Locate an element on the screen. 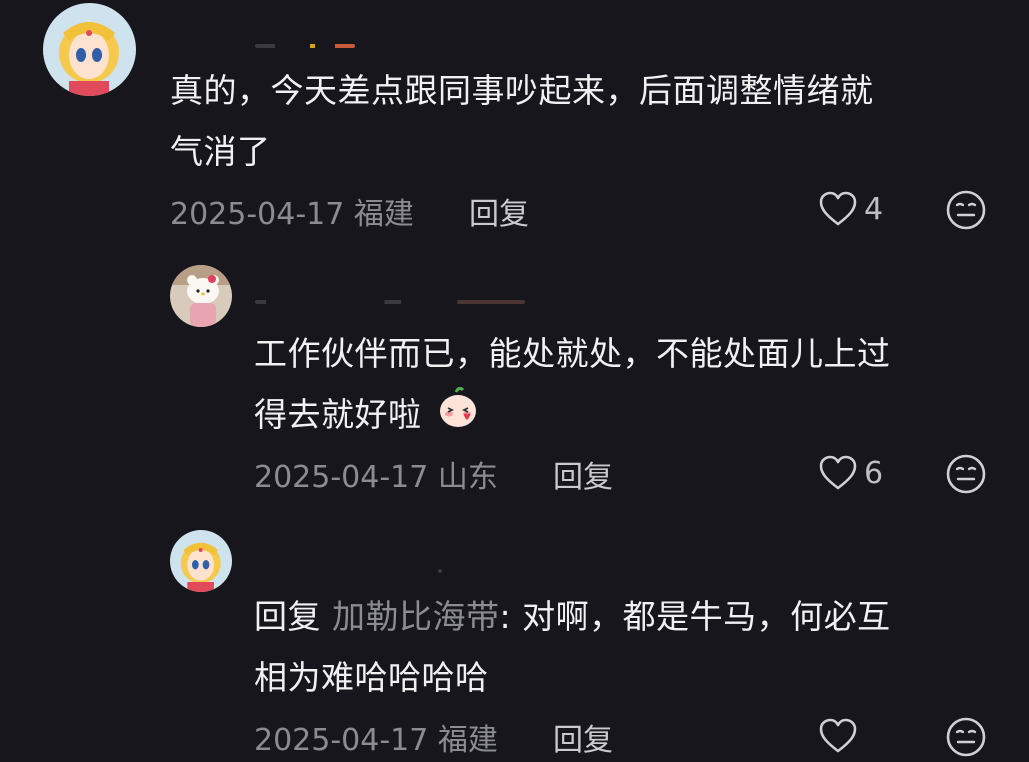  comment-meta: 2025-04-17 山东 is located at coordinates (376, 474).